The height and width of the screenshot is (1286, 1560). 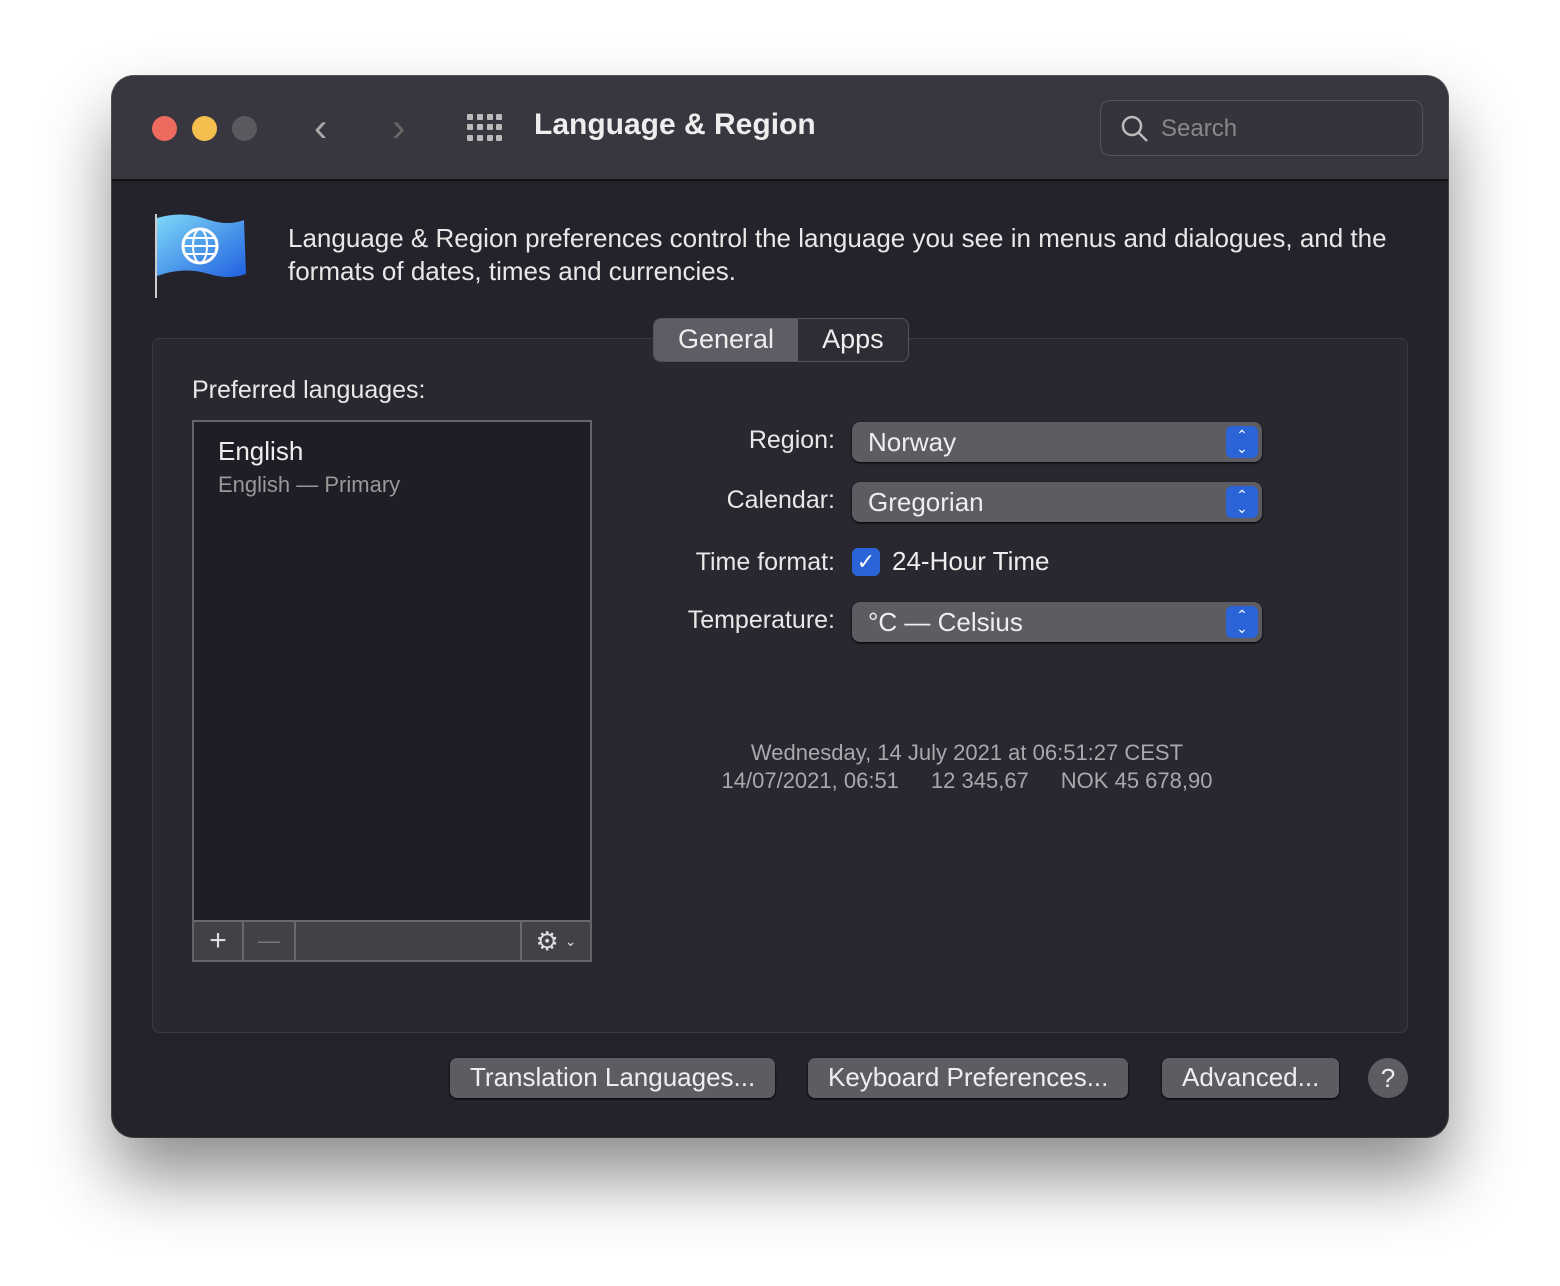 What do you see at coordinates (945, 622) in the screenshot?
I see `temperature-value: °C — Celsius` at bounding box center [945, 622].